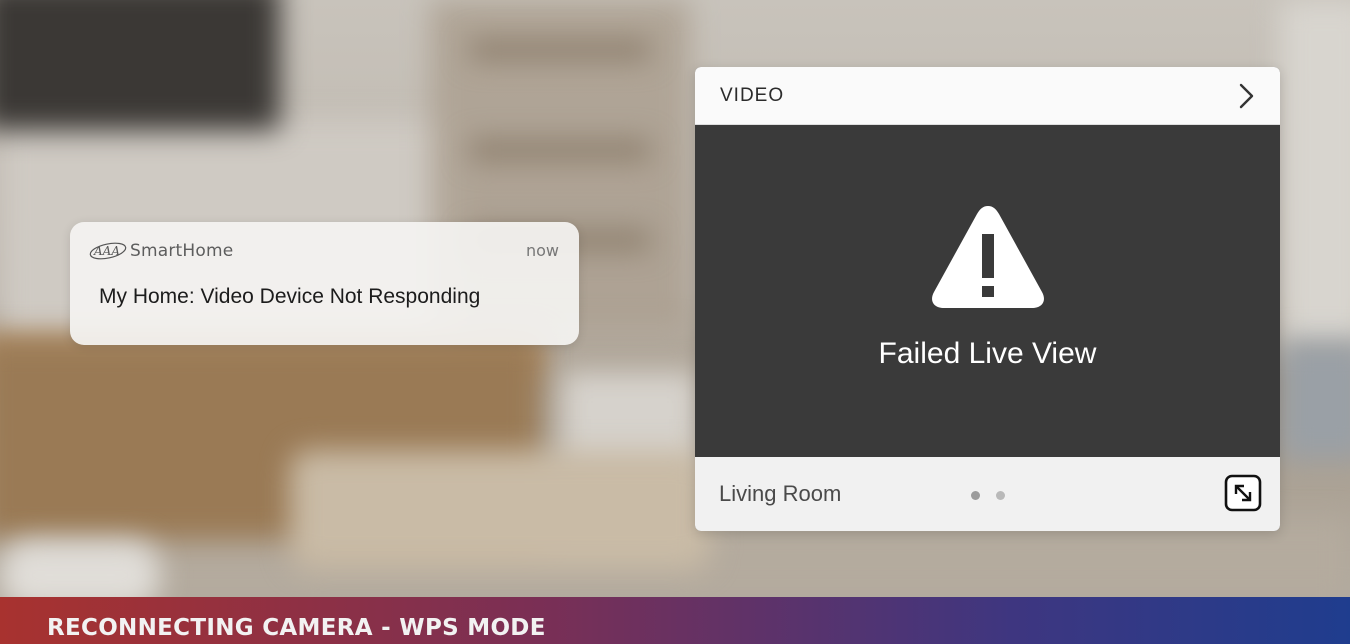  Describe the element at coordinates (140, 65) in the screenshot. I see `tv-background` at that location.